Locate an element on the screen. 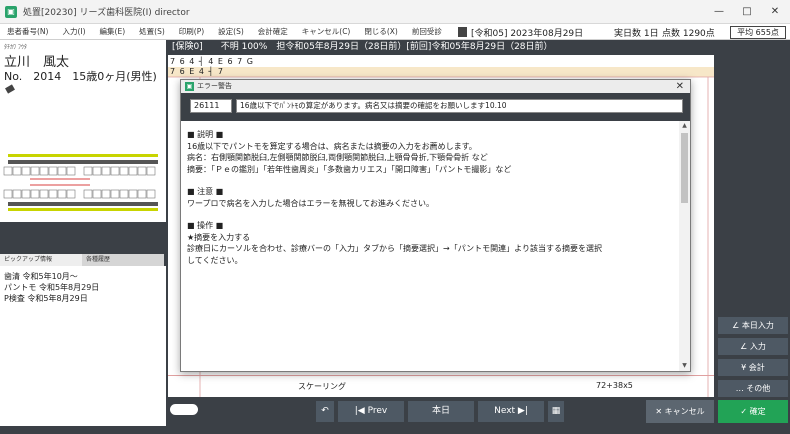  scroll-up-icon: ▲ is located at coordinates (684, 126).